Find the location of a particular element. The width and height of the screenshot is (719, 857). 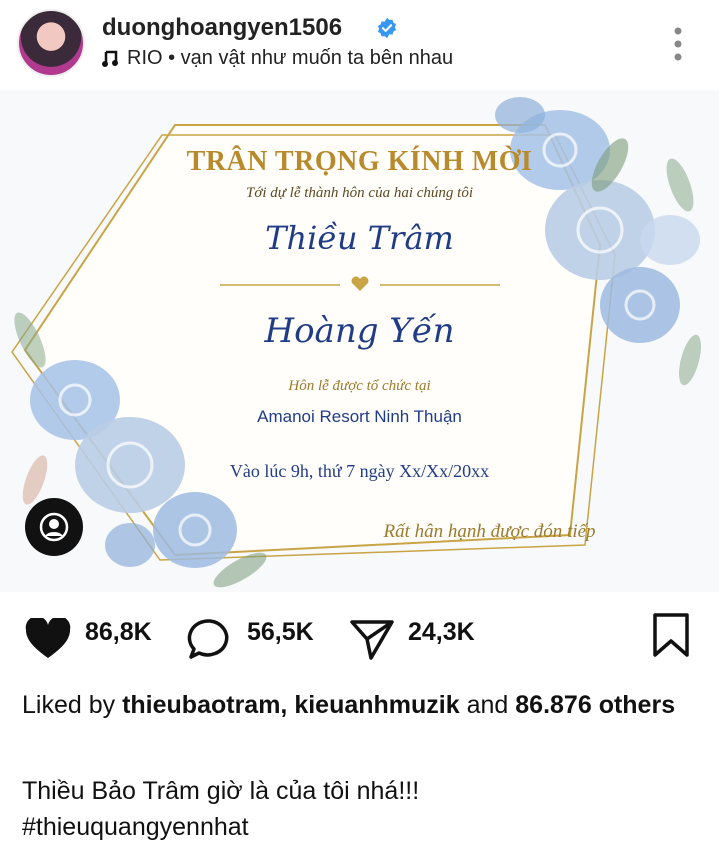

username: duonghoangyen1506 is located at coordinates (222, 28).